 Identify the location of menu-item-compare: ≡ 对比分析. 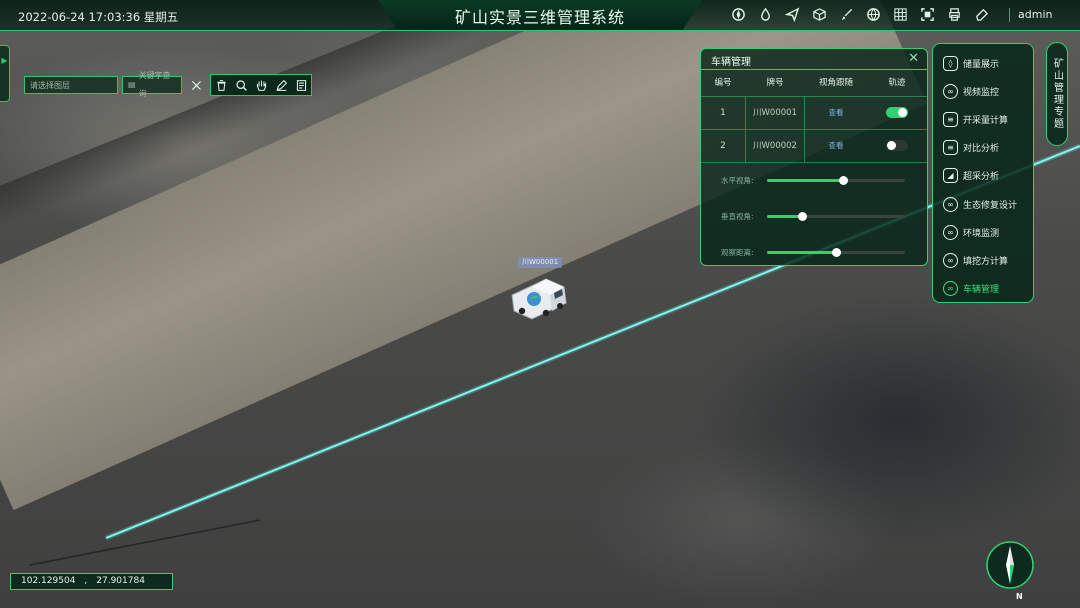
(983, 148).